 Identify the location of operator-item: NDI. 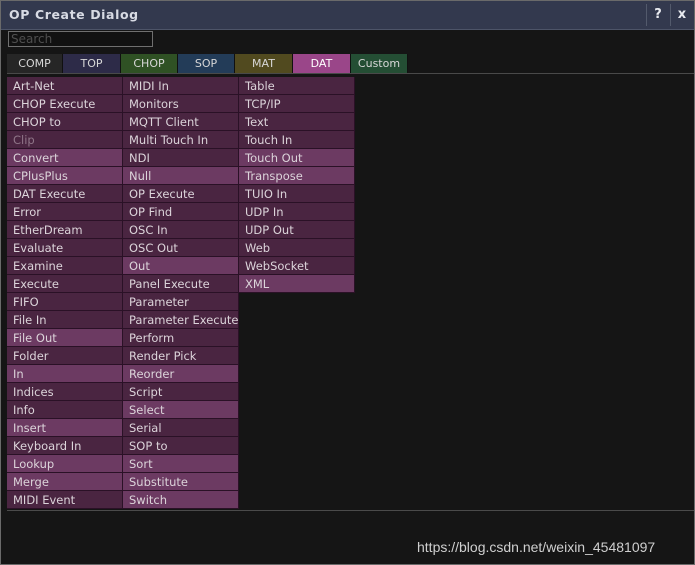
(181, 158).